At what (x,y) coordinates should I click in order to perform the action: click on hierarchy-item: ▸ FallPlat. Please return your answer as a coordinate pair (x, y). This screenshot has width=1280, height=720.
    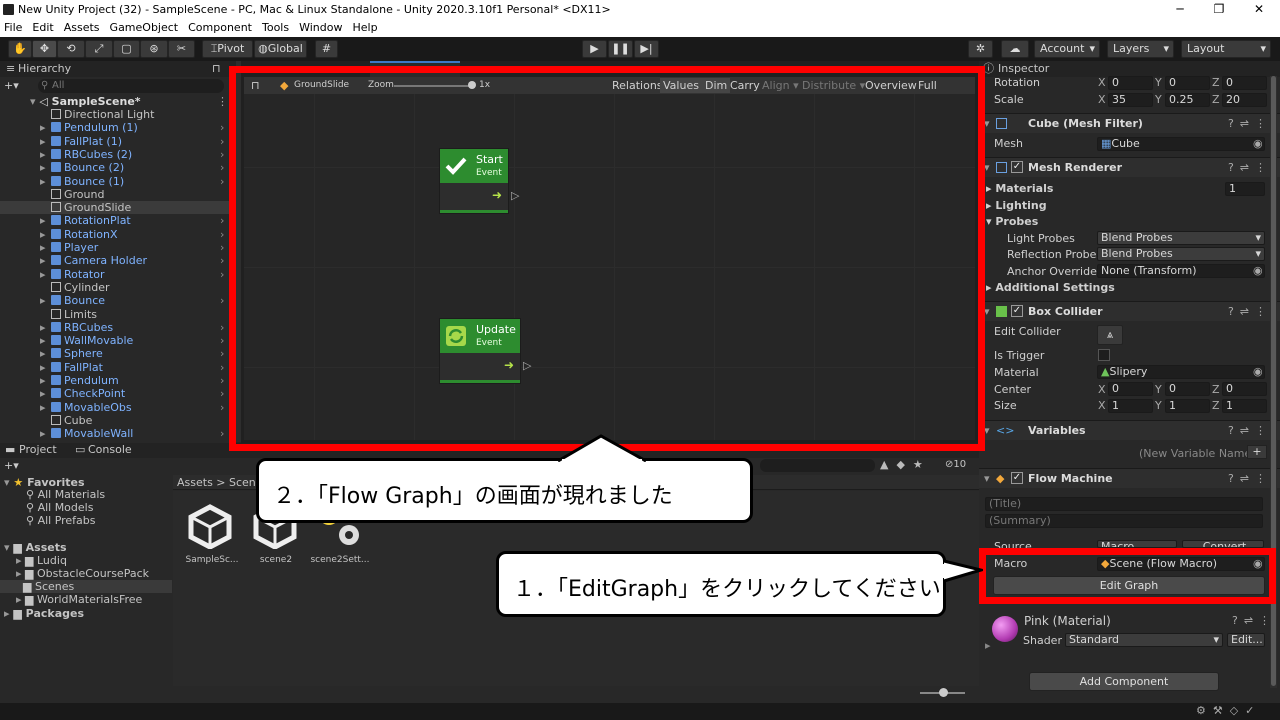
    Looking at the image, I should click on (71, 367).